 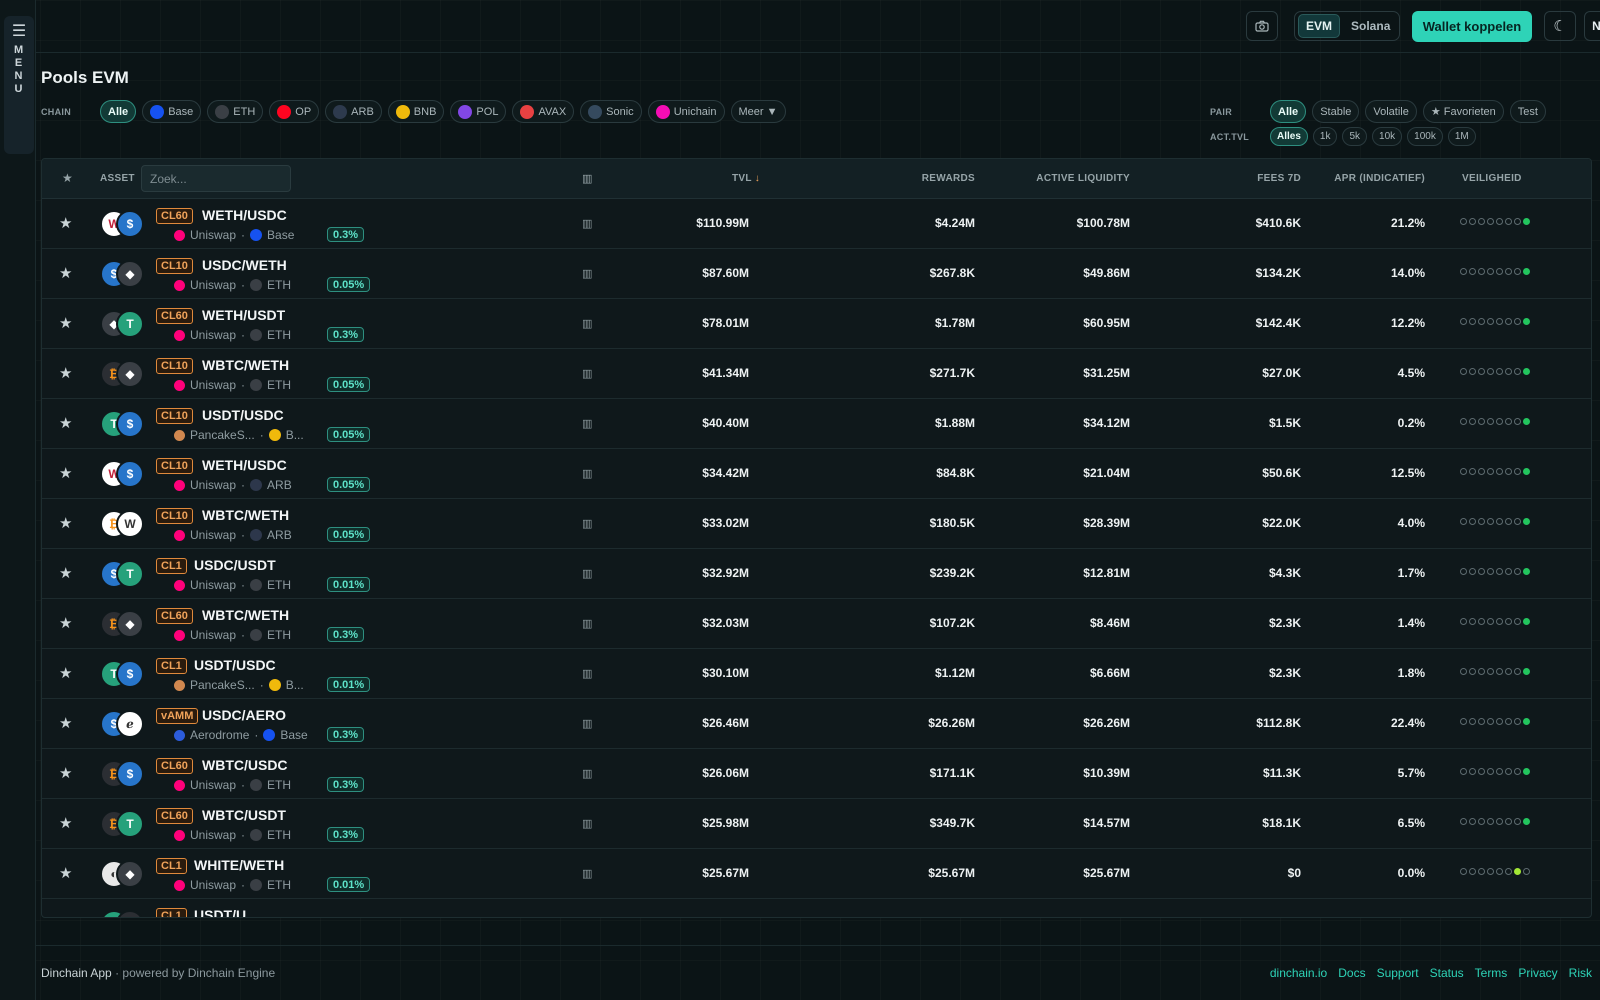 What do you see at coordinates (746, 178) in the screenshot?
I see `tvl-column-header: TVL ↓` at bounding box center [746, 178].